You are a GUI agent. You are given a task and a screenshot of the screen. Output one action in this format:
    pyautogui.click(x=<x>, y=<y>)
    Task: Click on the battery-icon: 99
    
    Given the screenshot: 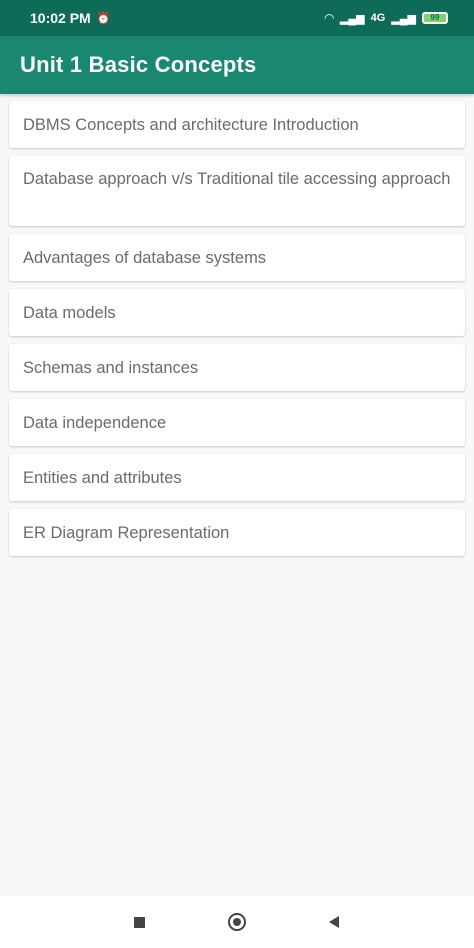 What is the action you would take?
    pyautogui.click(x=435, y=18)
    